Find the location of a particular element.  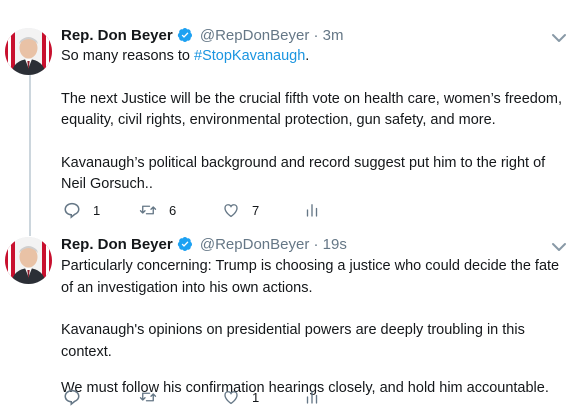

text: So many reasons to is located at coordinates (127, 56).